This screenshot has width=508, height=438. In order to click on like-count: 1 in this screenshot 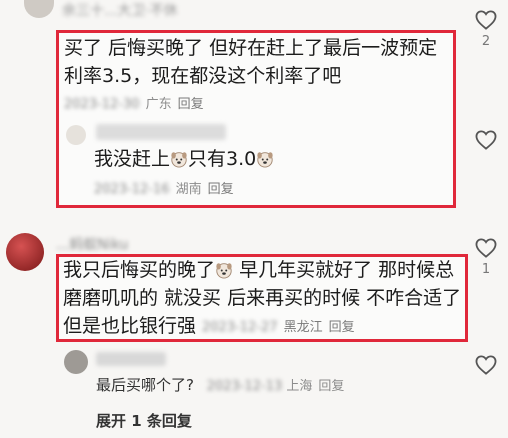, I will do `click(486, 269)`.